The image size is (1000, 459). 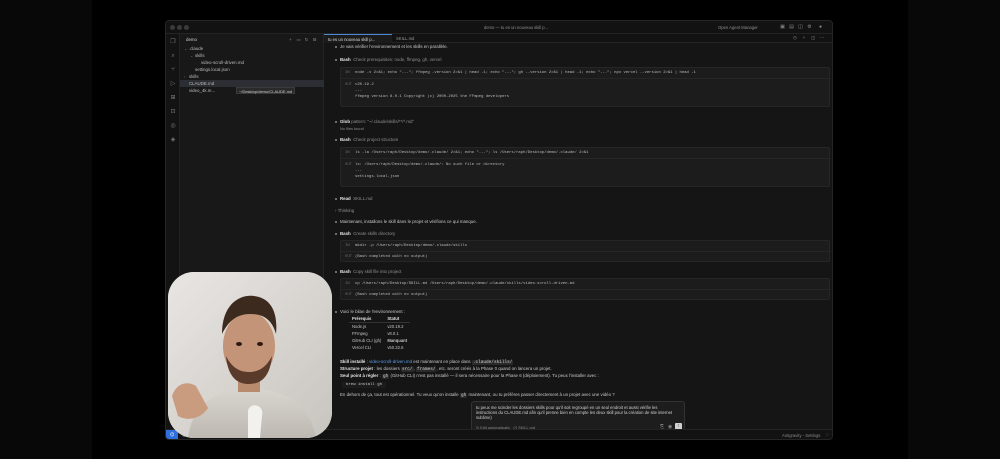 What do you see at coordinates (345, 271) in the screenshot?
I see `tool-name: Bash` at bounding box center [345, 271].